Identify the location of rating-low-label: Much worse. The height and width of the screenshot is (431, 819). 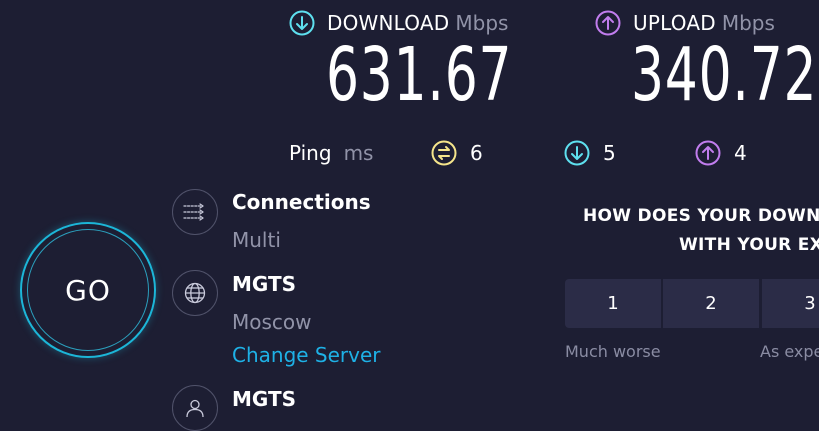
(613, 351).